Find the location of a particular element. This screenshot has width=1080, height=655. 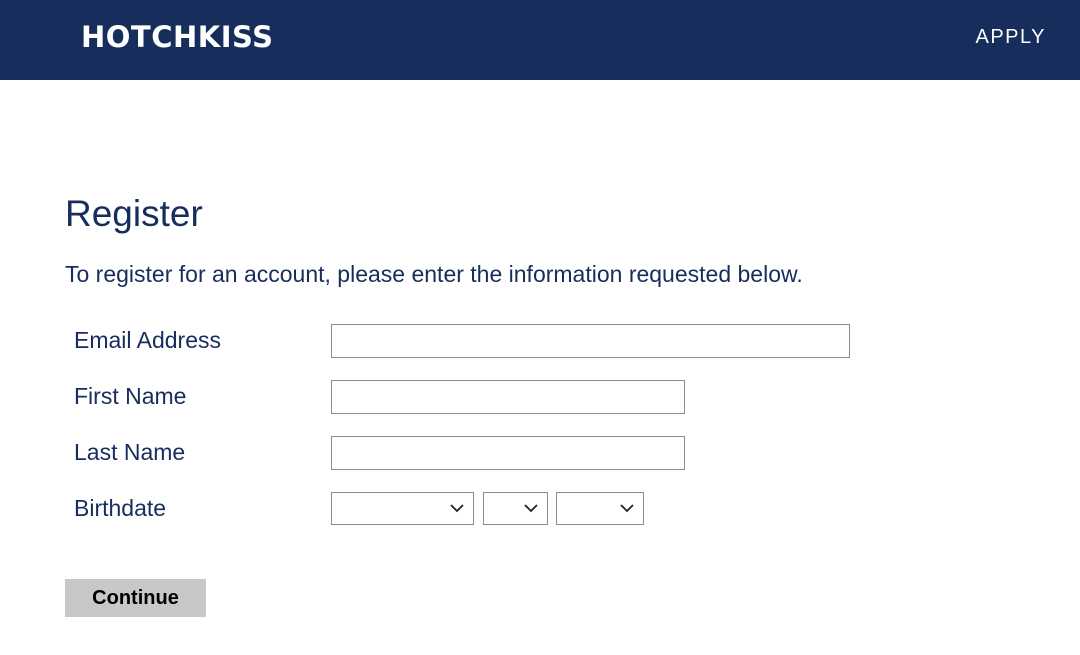

birthdate-year-select is located at coordinates (600, 508).